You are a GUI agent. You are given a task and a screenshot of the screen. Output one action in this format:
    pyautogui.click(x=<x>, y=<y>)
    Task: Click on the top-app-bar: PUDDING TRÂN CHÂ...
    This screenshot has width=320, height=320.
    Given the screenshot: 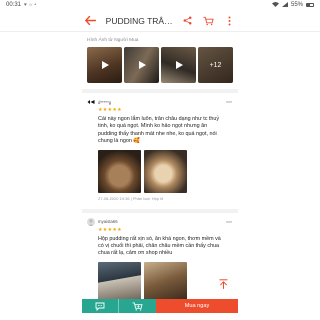 What is the action you would take?
    pyautogui.click(x=160, y=21)
    